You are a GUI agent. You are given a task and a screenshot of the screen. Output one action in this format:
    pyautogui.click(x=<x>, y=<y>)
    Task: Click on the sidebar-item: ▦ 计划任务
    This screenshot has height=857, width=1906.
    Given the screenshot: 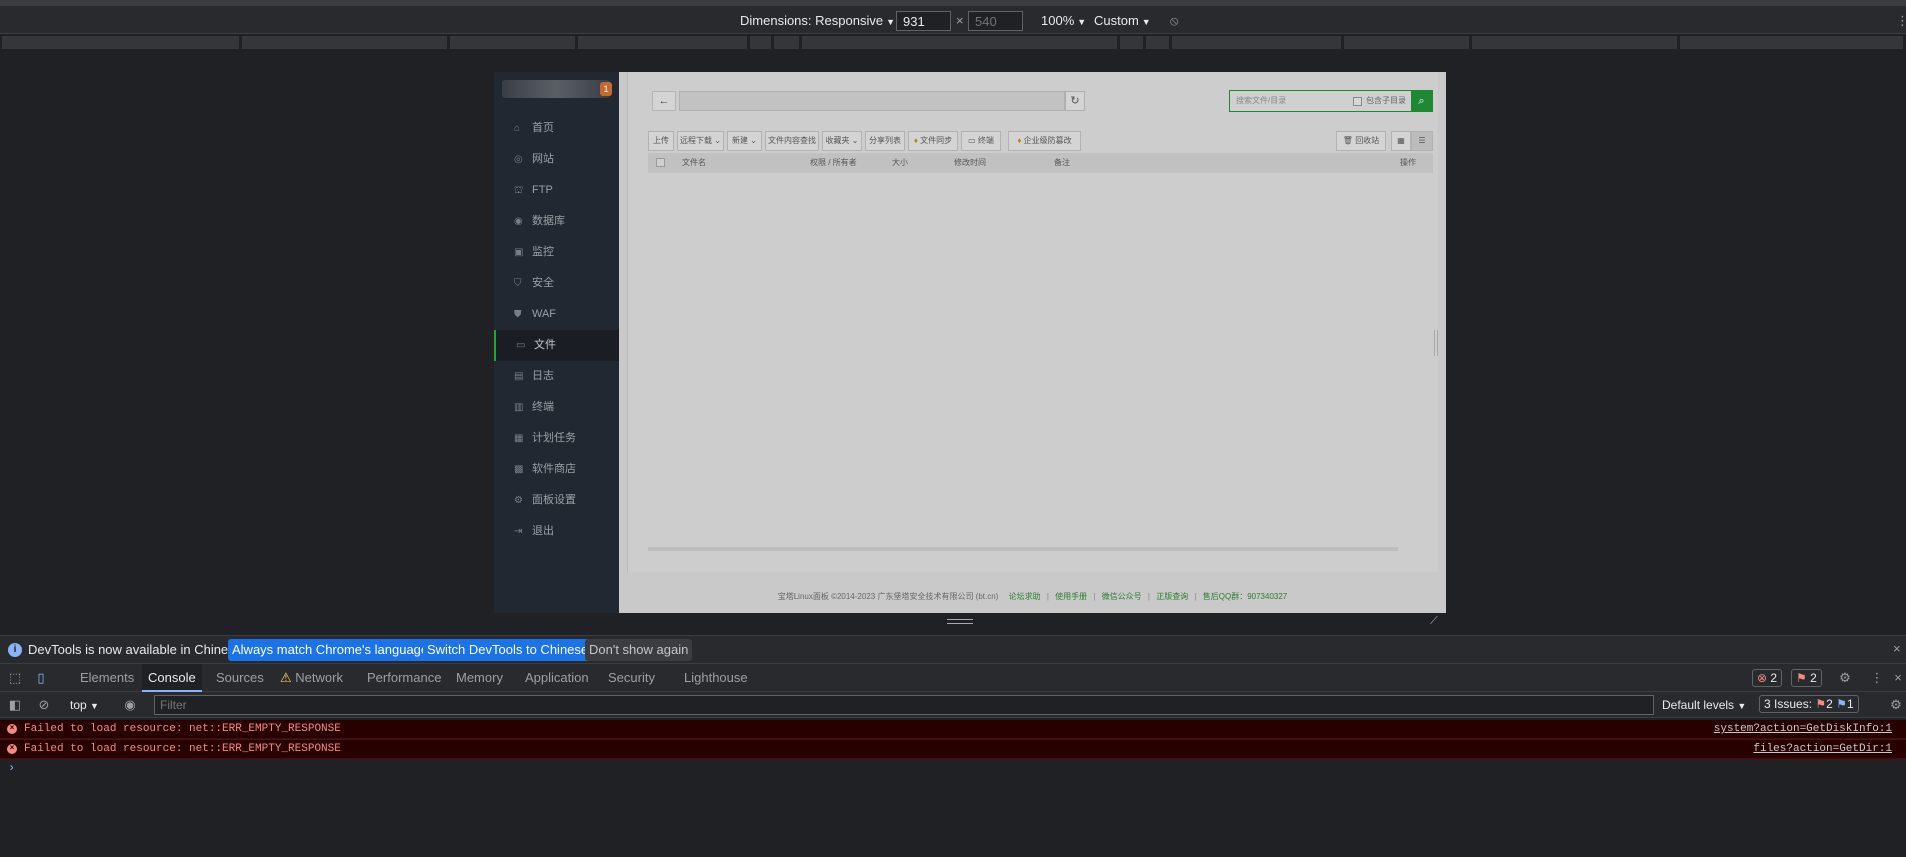 What is the action you would take?
    pyautogui.click(x=556, y=438)
    